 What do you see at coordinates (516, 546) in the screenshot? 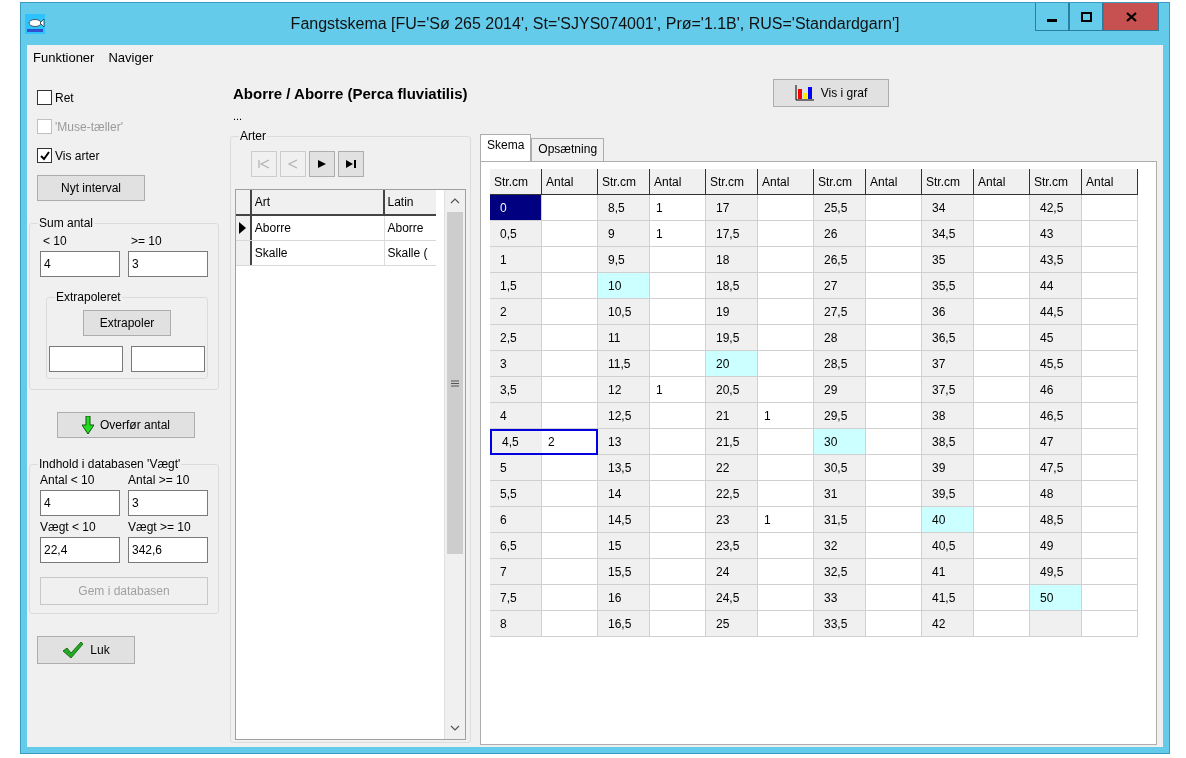
I see `table-cell: 6,5` at bounding box center [516, 546].